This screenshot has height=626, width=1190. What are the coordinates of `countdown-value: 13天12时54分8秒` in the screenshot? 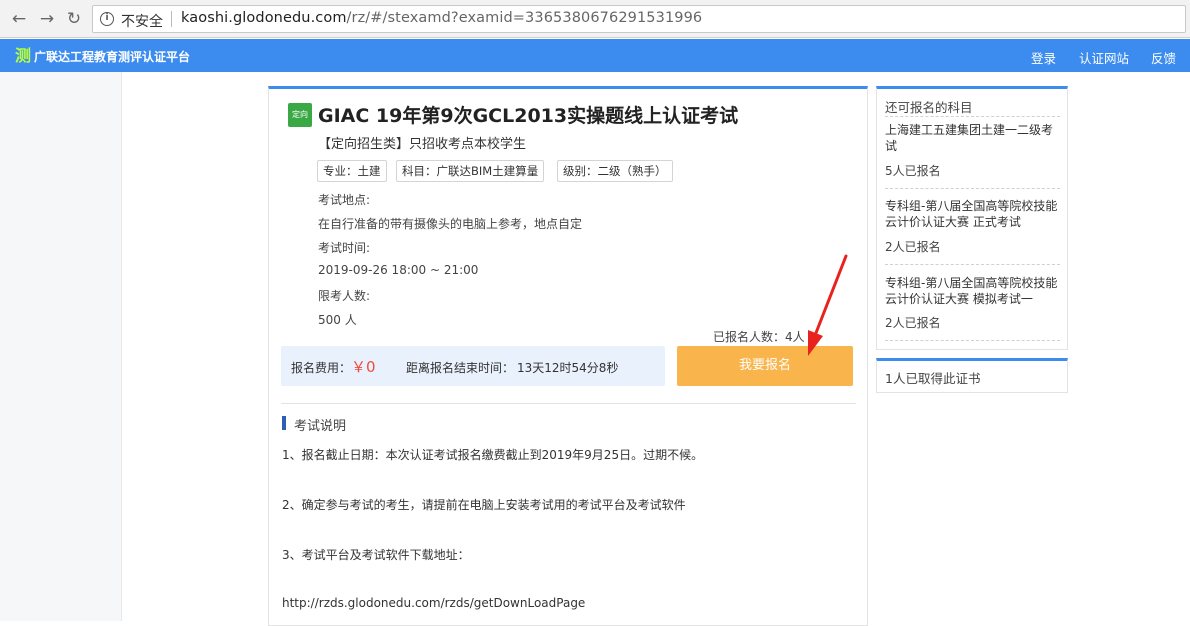 It's located at (568, 368).